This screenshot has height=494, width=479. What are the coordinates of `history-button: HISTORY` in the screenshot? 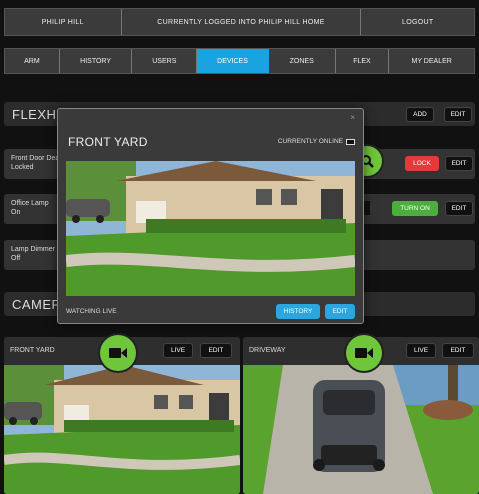 It's located at (298, 311).